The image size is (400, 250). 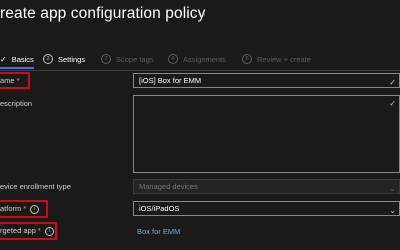 What do you see at coordinates (168, 186) in the screenshot?
I see `enrollment-type-value: Managed devices` at bounding box center [168, 186].